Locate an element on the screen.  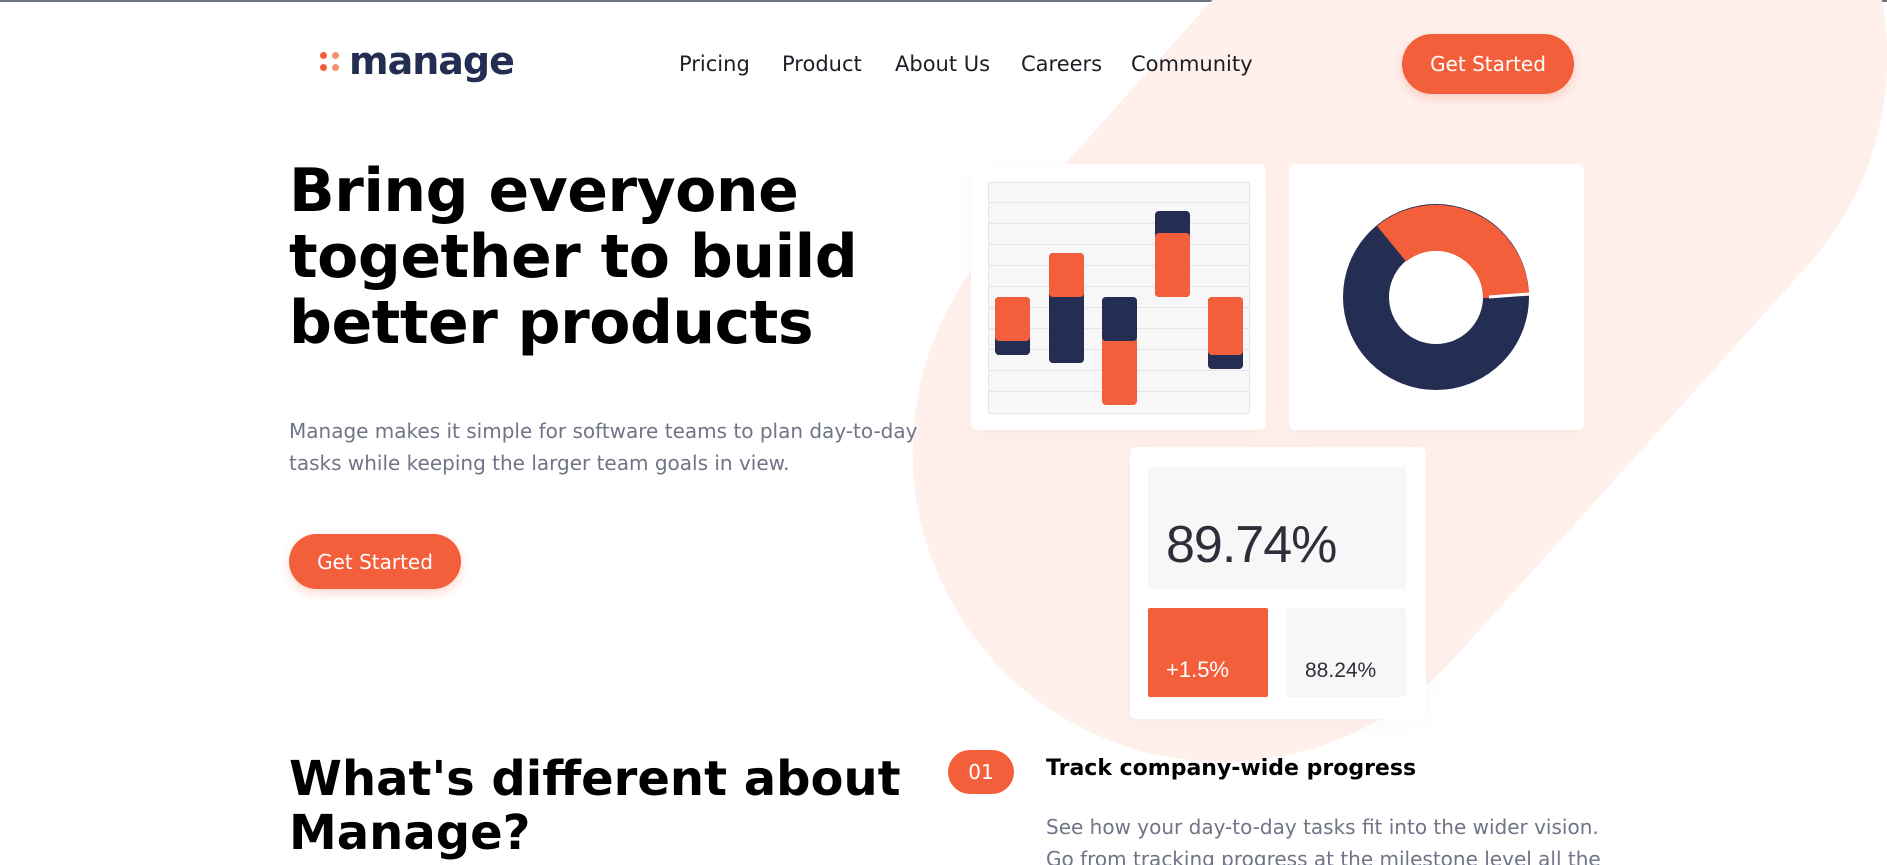
header-get-started-button: Get Started is located at coordinates (1488, 64).